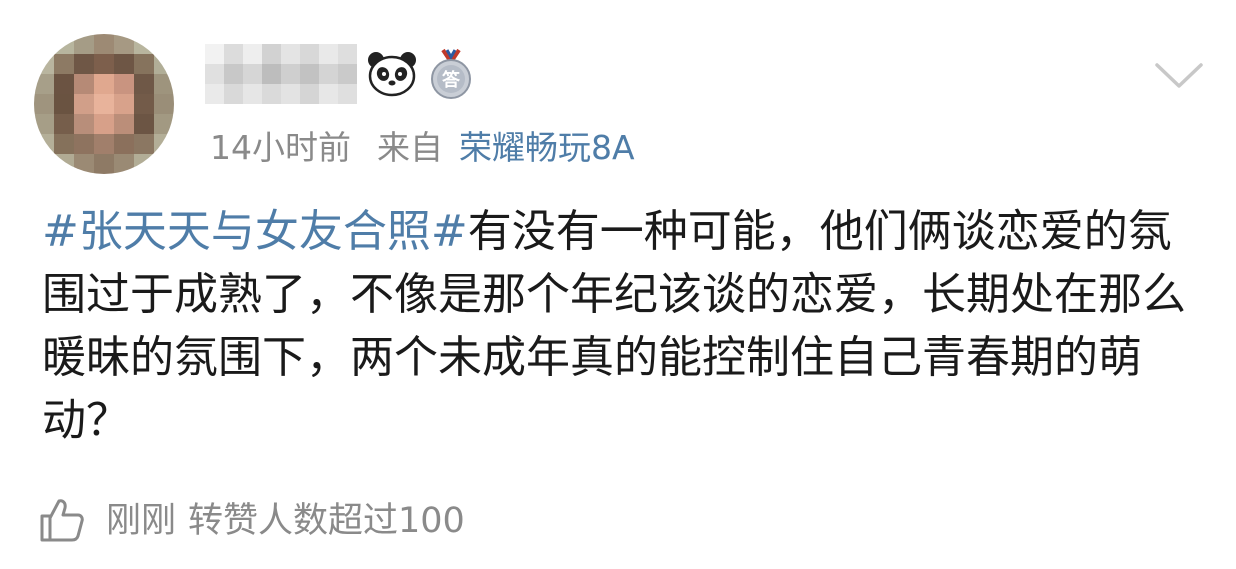 Image resolution: width=1236 pixels, height=569 pixels. Describe the element at coordinates (326, 521) in the screenshot. I see `footer-repost-count: 转赞人数超过100` at that location.